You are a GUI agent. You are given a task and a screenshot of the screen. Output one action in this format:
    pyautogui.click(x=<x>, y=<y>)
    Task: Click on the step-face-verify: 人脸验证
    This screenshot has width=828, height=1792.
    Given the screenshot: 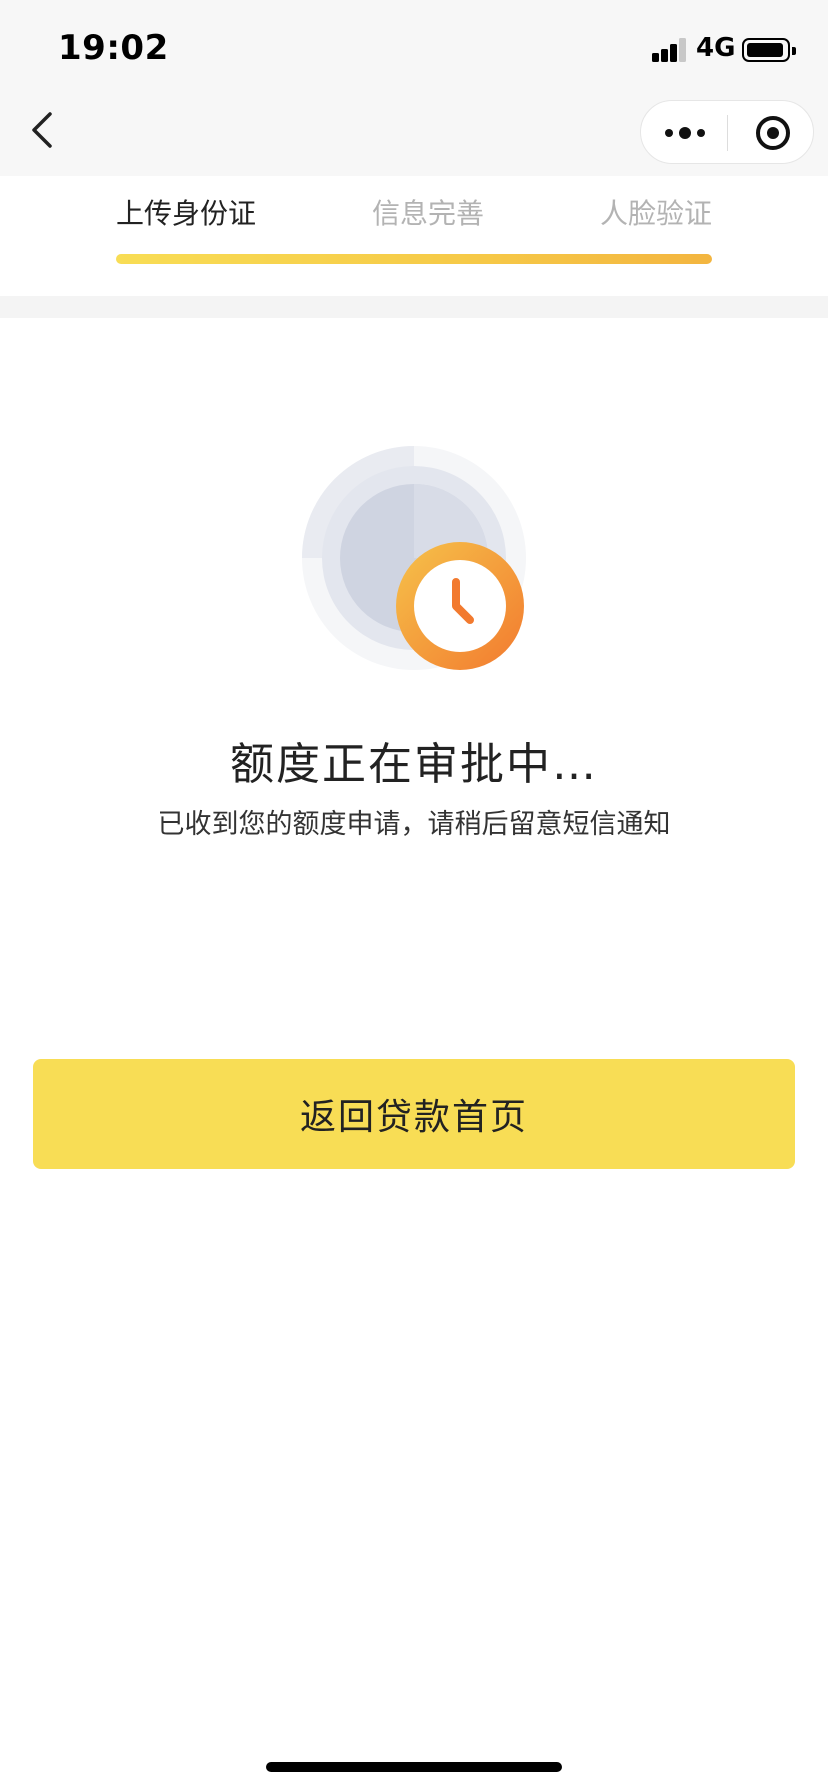 What is the action you would take?
    pyautogui.click(x=656, y=213)
    